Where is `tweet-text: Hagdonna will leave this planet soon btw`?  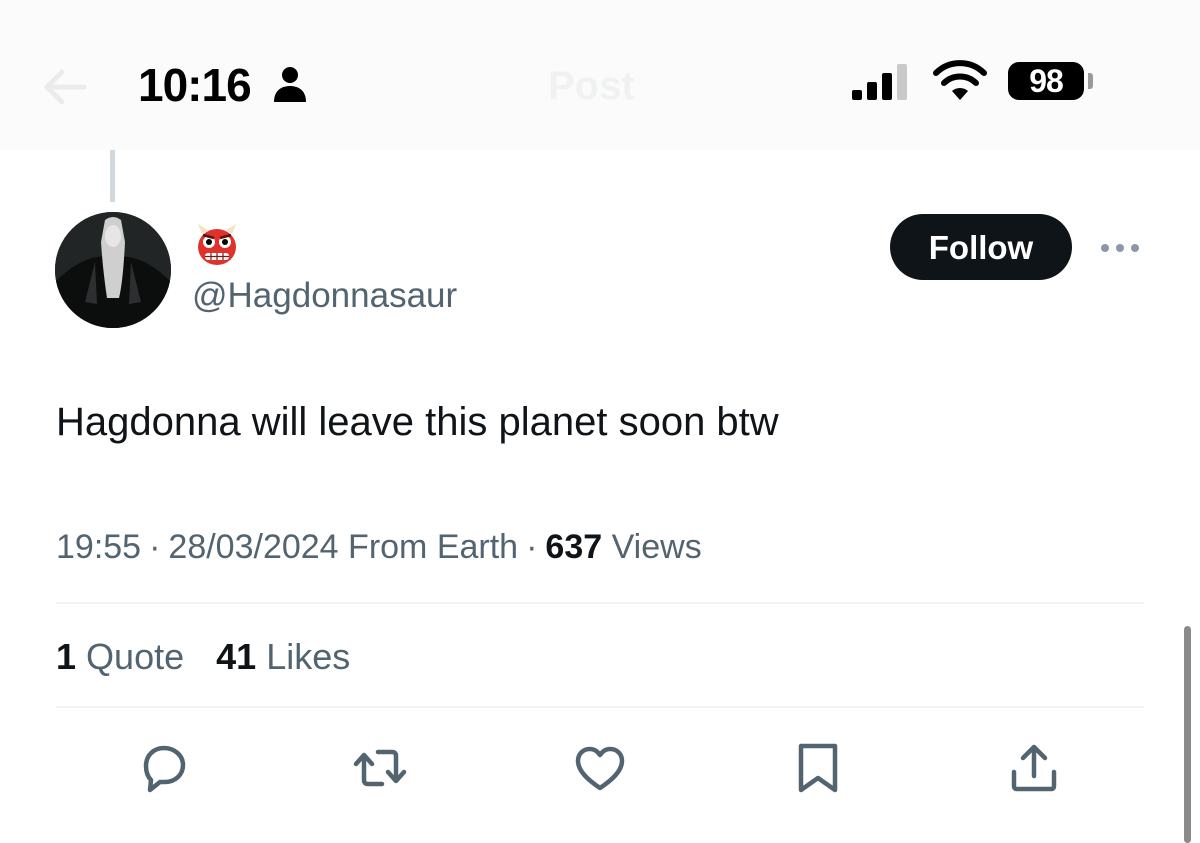 tweet-text: Hagdonna will leave this planet soon btw is located at coordinates (417, 422).